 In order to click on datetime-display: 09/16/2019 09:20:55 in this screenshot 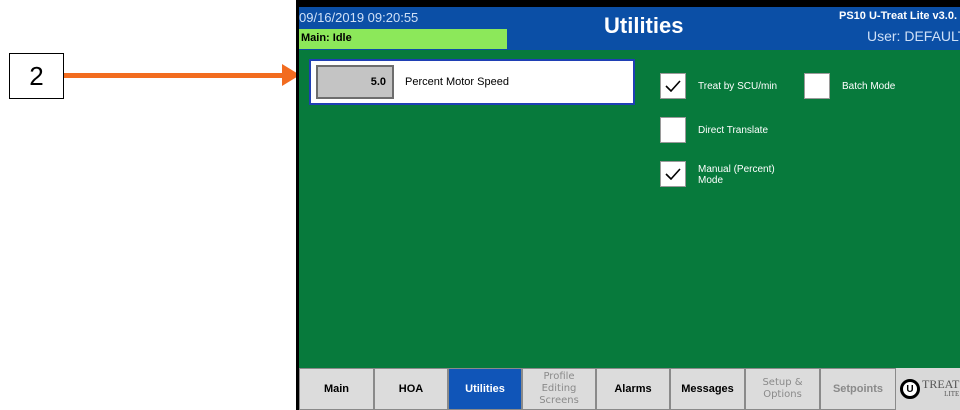, I will do `click(359, 17)`.